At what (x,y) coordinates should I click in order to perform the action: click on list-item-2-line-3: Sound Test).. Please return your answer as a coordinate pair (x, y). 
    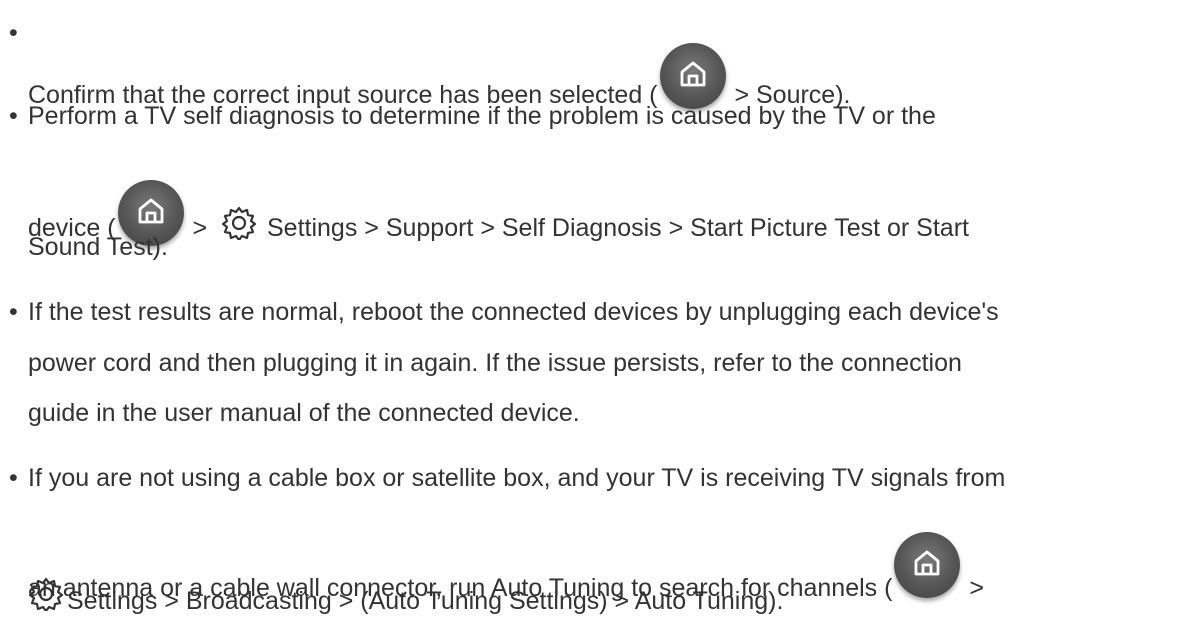
    Looking at the image, I should click on (98, 247).